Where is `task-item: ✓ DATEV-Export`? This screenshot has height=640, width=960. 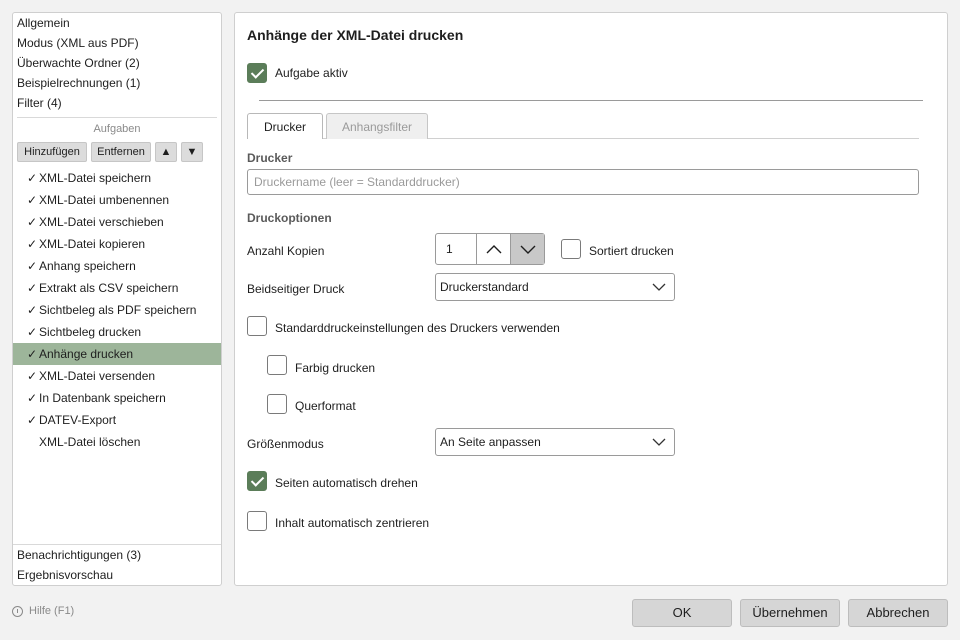
task-item: ✓ DATEV-Export is located at coordinates (117, 420).